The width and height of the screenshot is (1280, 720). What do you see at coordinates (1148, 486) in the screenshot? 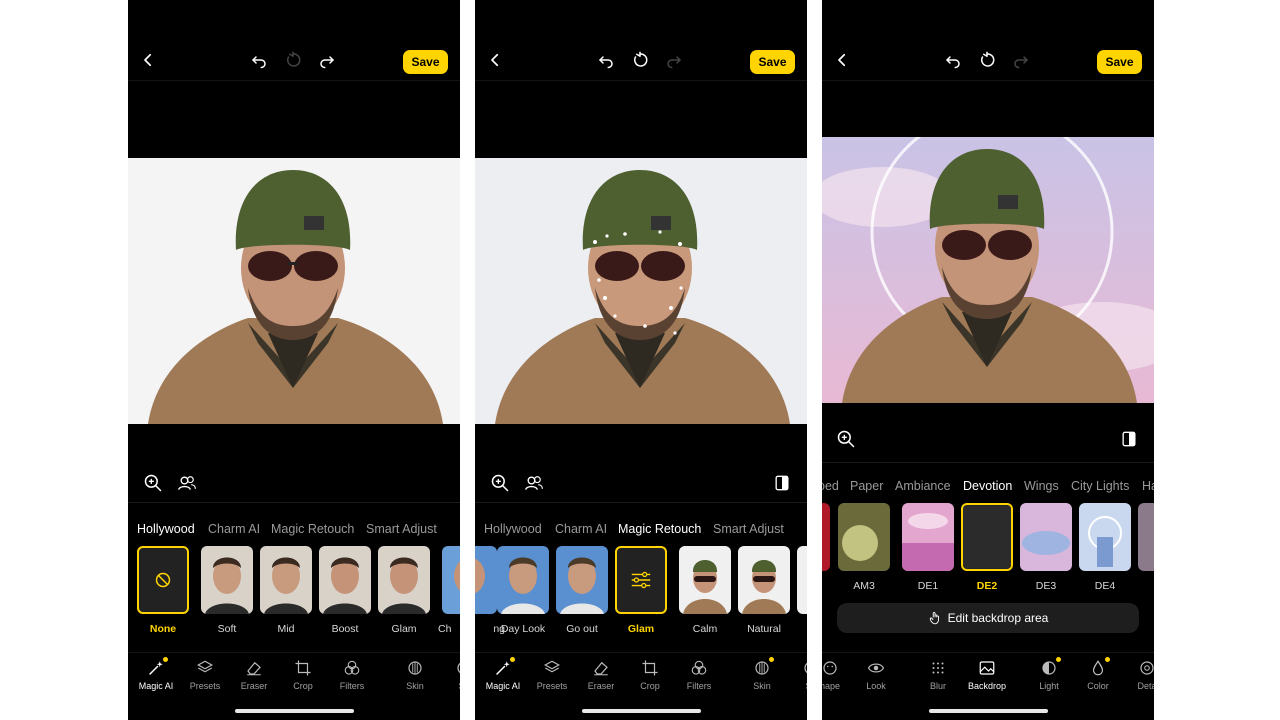
I see `tab-ha: Ha` at bounding box center [1148, 486].